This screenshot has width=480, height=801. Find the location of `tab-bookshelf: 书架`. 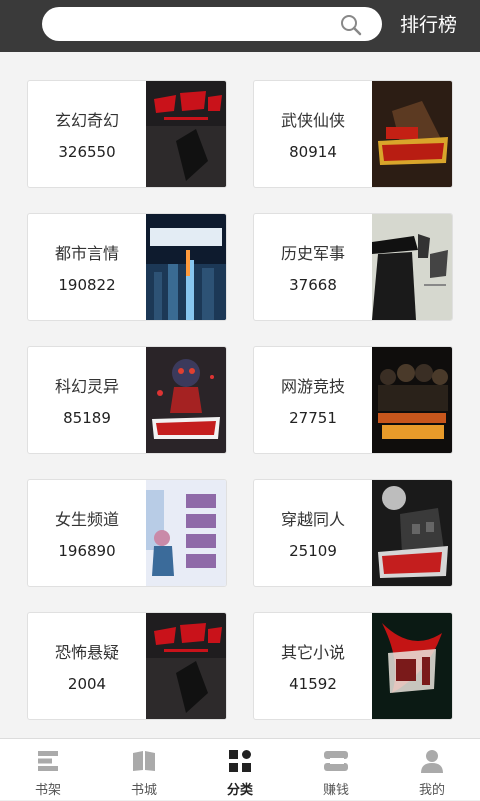

tab-bookshelf: 书架 is located at coordinates (48, 770).